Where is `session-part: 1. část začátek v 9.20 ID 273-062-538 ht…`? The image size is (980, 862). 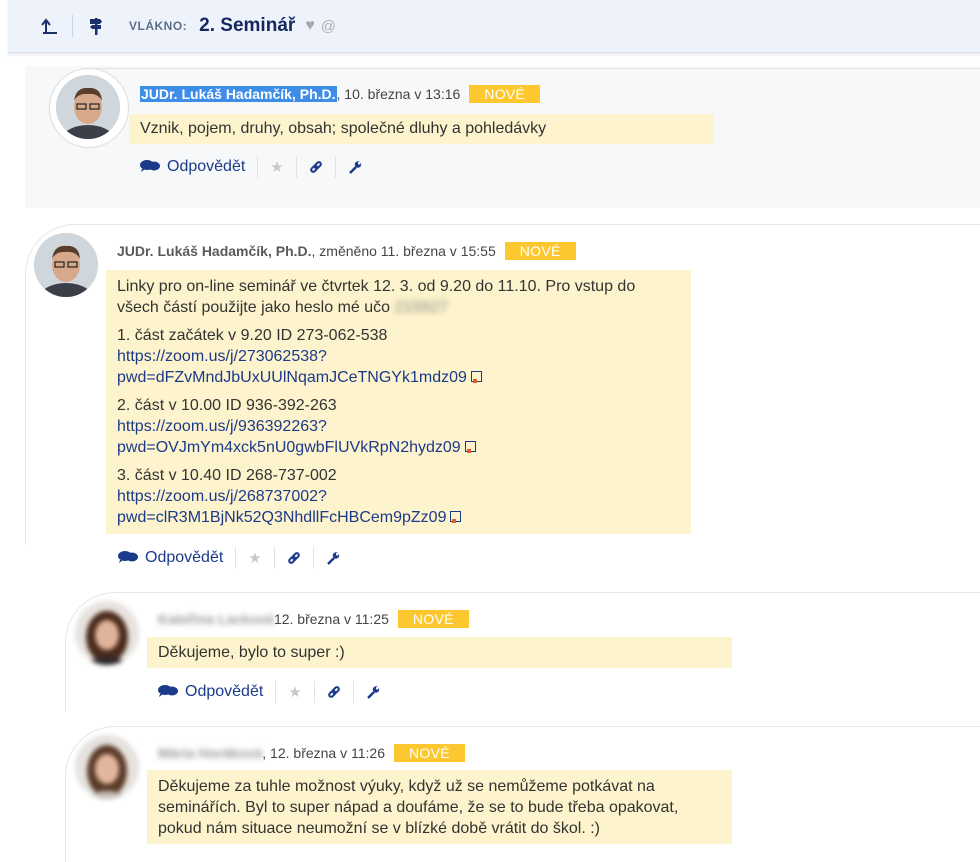
session-part: 1. část začátek v 9.20 ID 273-062-538 ht… is located at coordinates (398, 356).